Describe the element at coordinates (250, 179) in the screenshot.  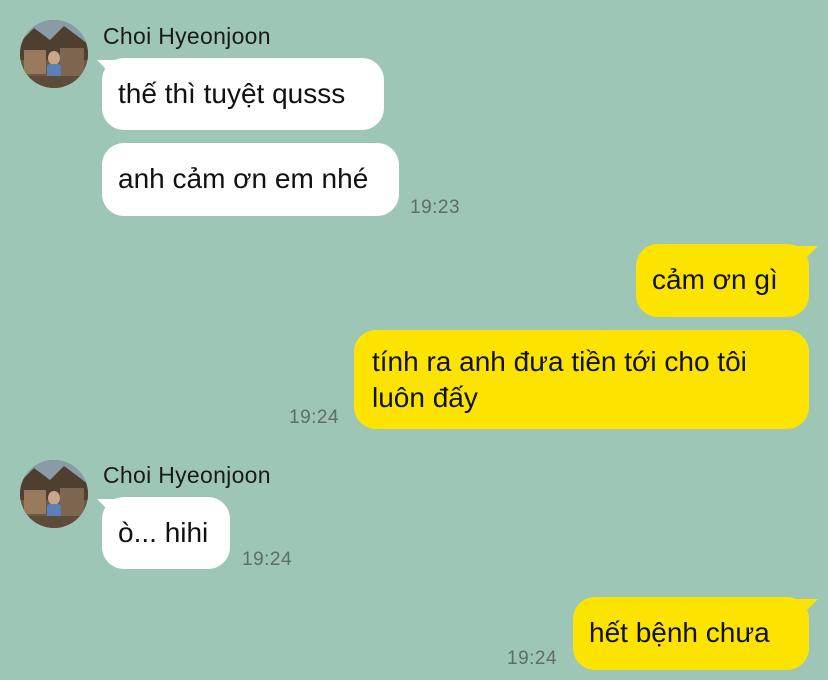
I see `message-bubble-incoming: anh cảm ơn em nhé` at that location.